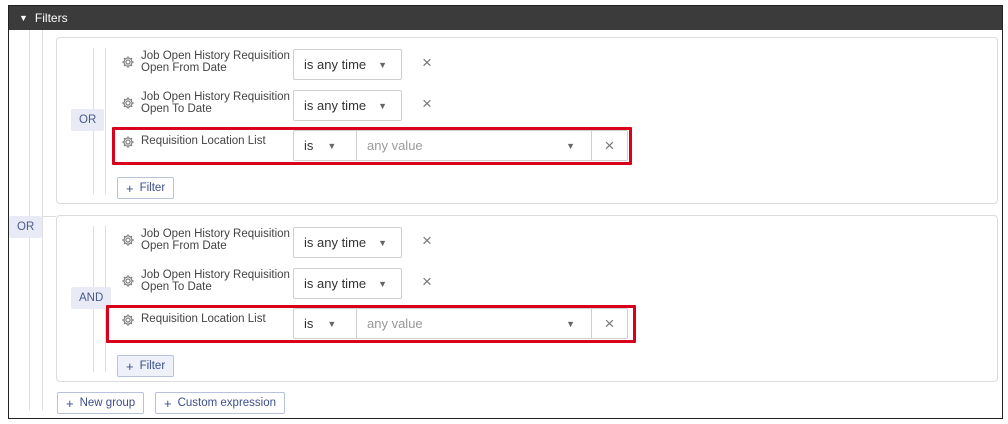 The width and height of the screenshot is (1008, 424). What do you see at coordinates (26, 227) in the screenshot?
I see `root-operator-badge: OR` at bounding box center [26, 227].